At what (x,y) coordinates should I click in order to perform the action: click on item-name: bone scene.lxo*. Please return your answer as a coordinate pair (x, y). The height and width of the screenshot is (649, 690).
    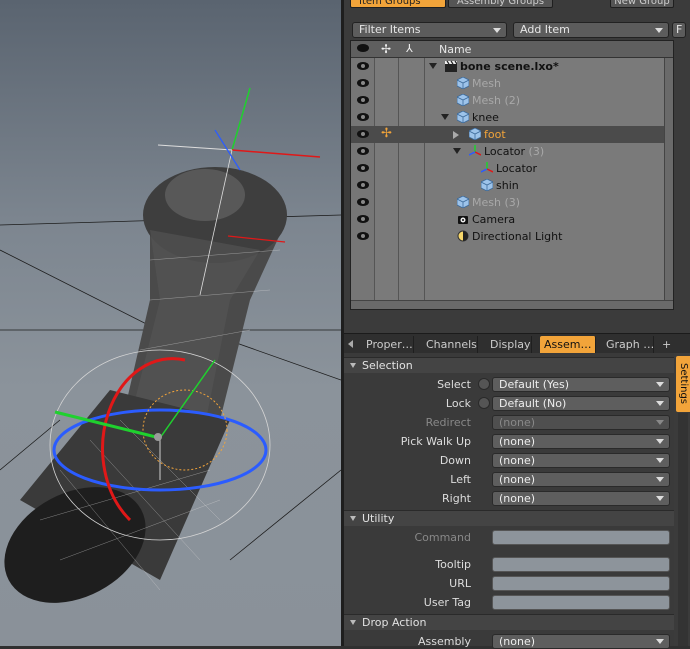
    Looking at the image, I should click on (509, 66).